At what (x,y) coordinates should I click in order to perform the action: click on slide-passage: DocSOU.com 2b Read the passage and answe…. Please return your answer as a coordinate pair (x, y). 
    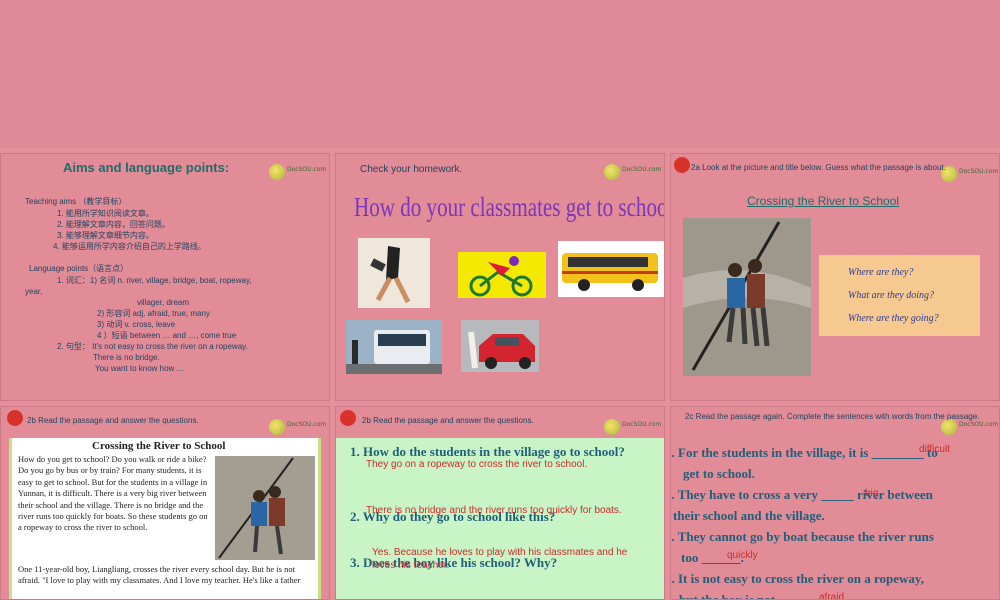
    Looking at the image, I should click on (165, 503).